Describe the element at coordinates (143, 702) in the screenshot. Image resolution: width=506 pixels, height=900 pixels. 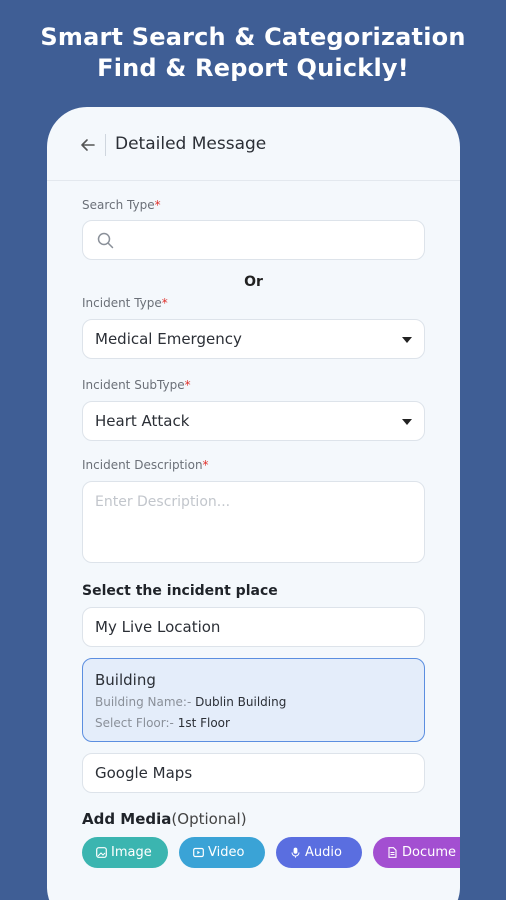
I see `building-name-label: Building Name:-` at that location.